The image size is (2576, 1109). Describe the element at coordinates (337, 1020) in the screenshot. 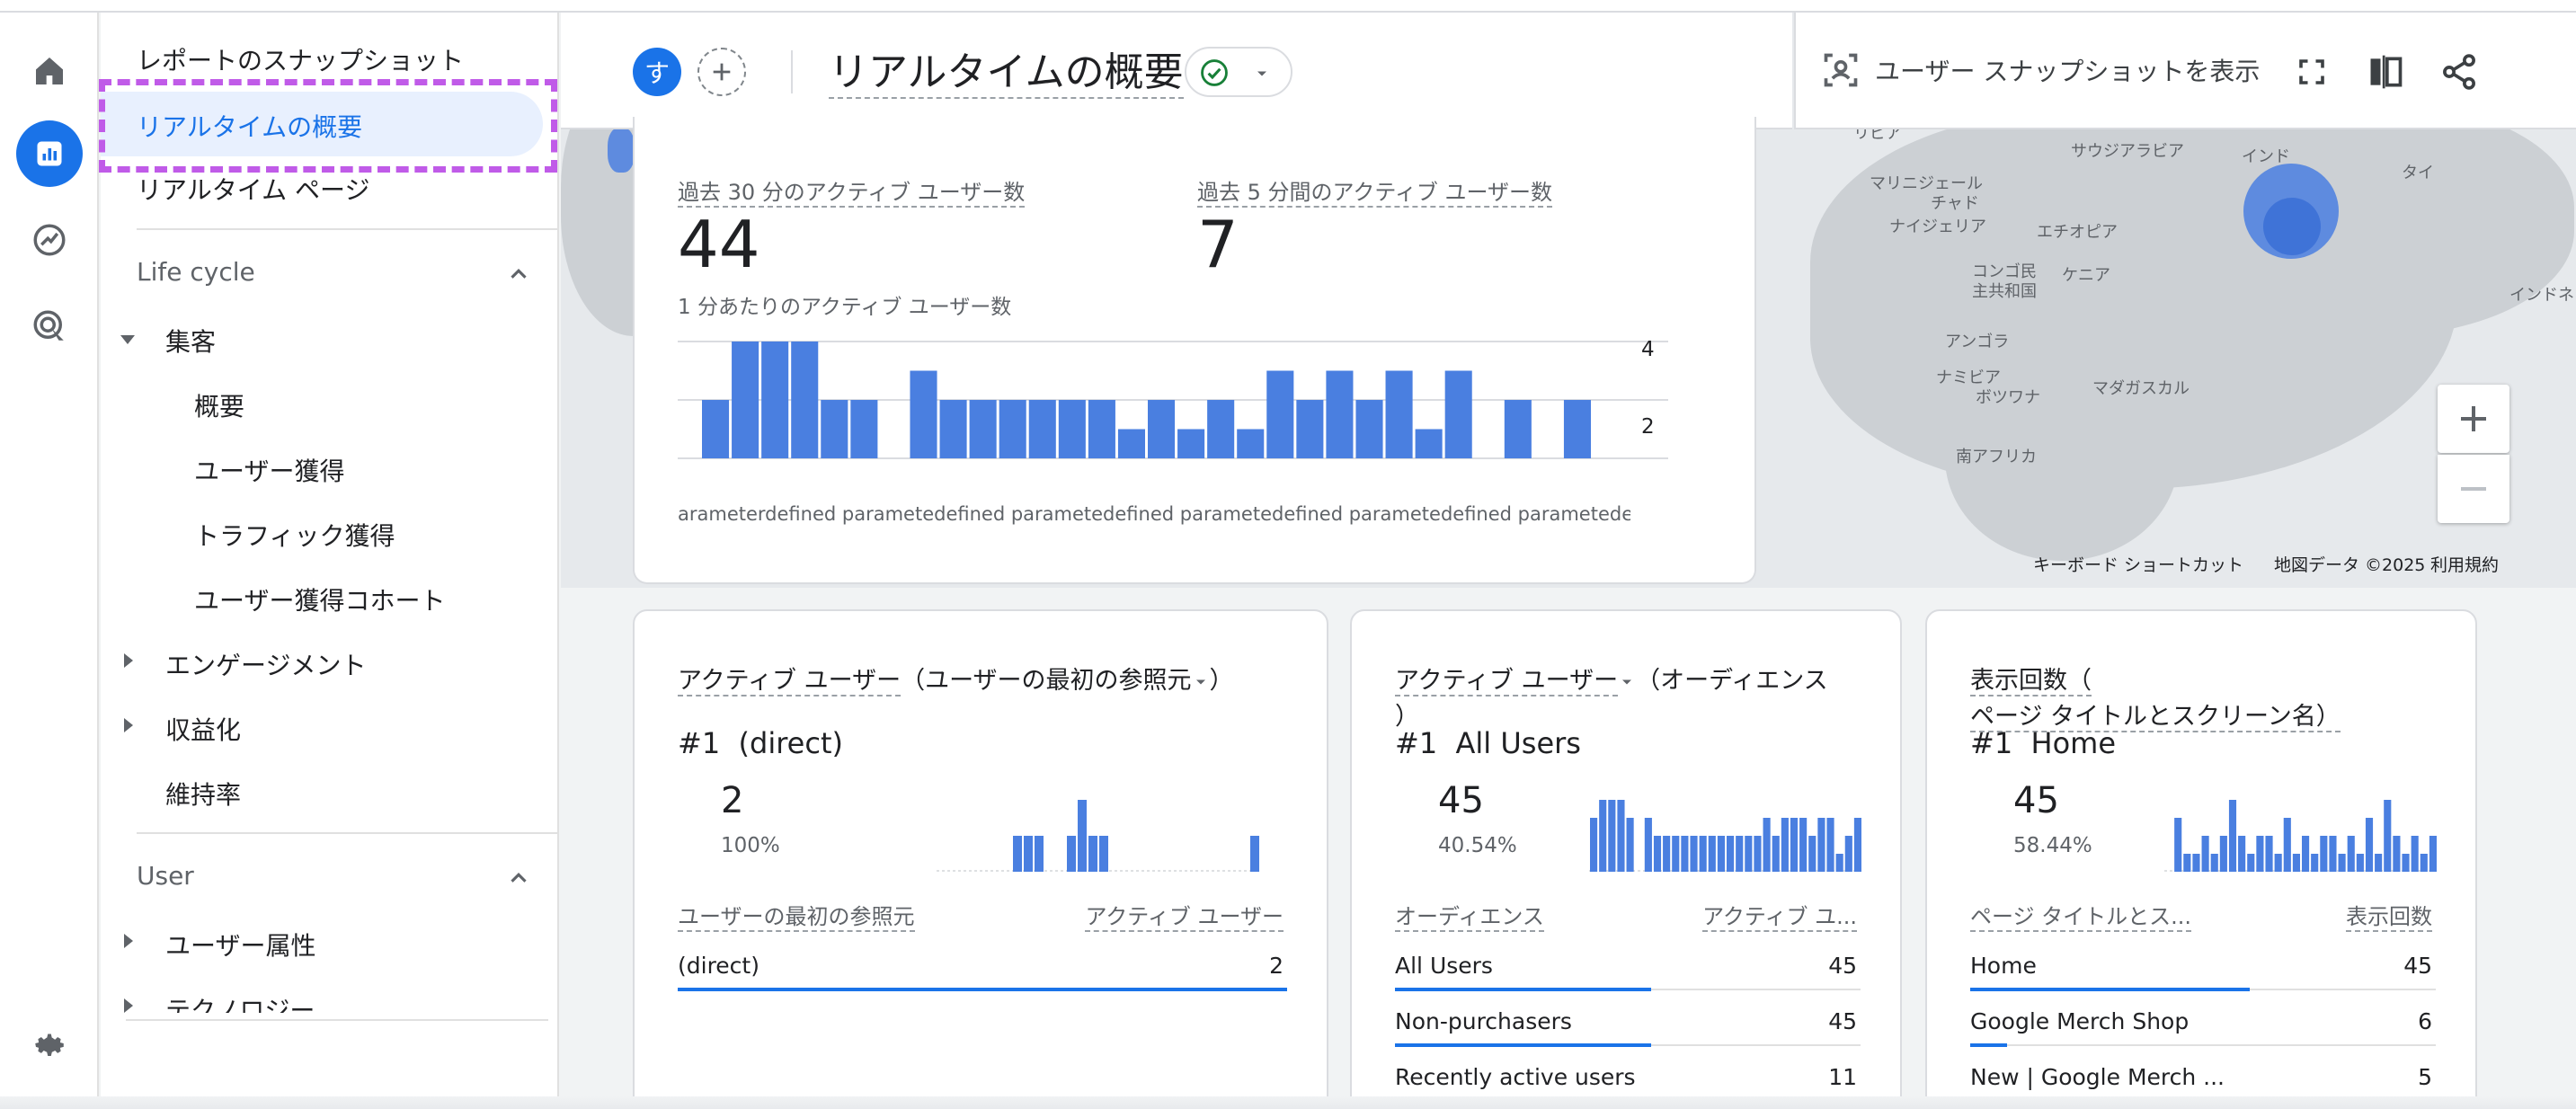

I see `nav-divider` at that location.